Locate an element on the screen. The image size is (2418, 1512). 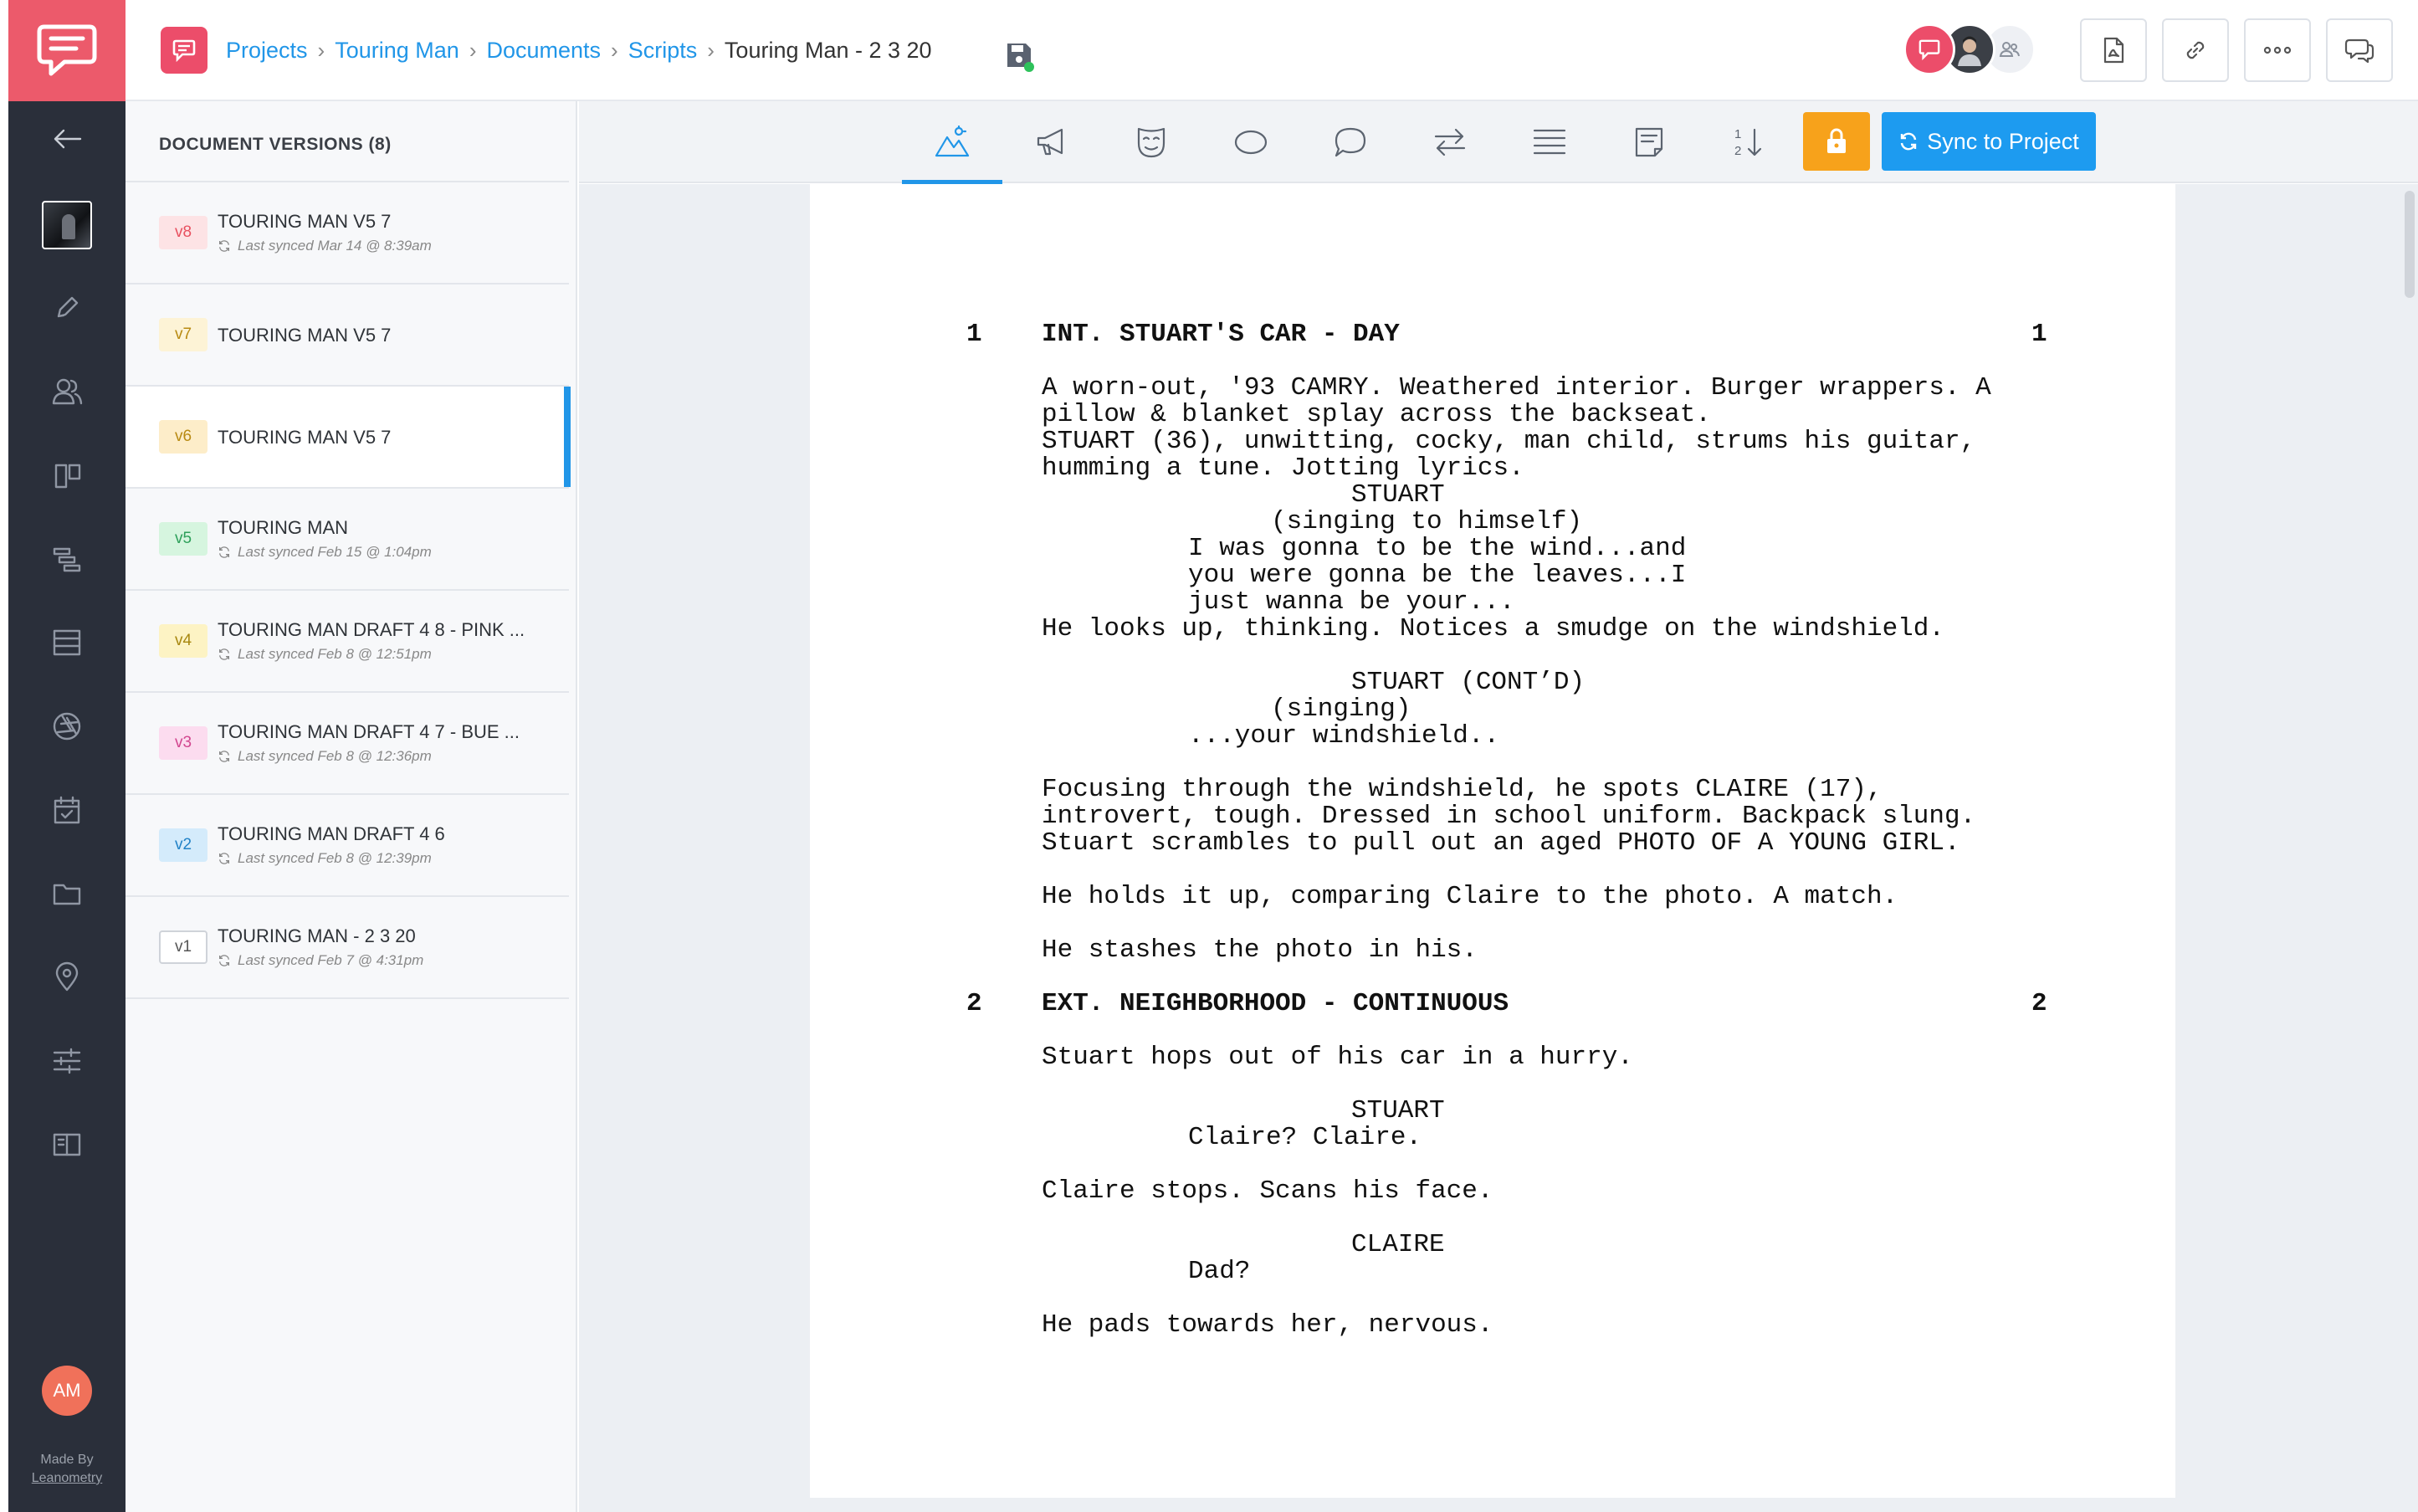
dialogue: ...your windshield.. is located at coordinates (1344, 736).